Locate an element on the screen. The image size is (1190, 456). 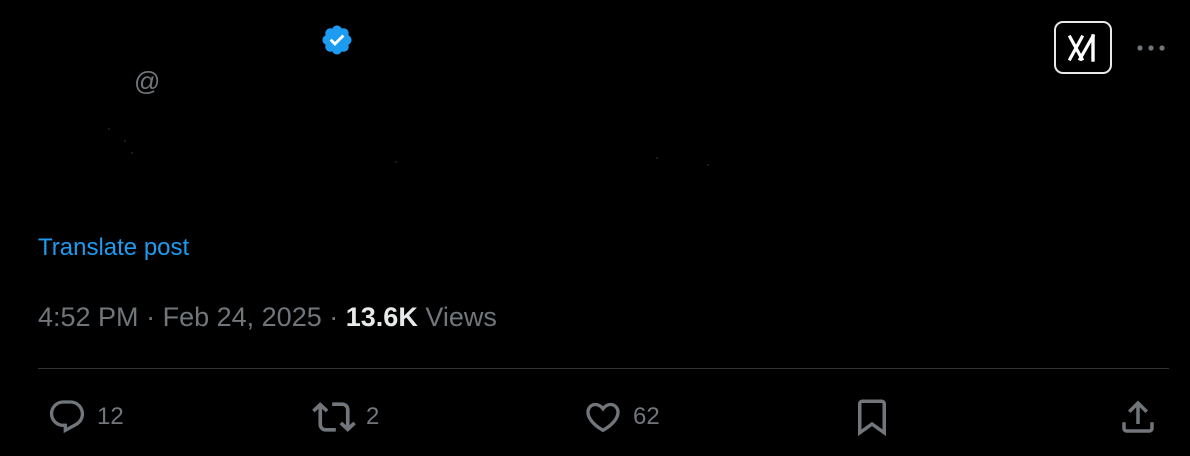
post-metadata: 4:52 PM · Feb 24, 2025 · 13.6K Views is located at coordinates (267, 317).